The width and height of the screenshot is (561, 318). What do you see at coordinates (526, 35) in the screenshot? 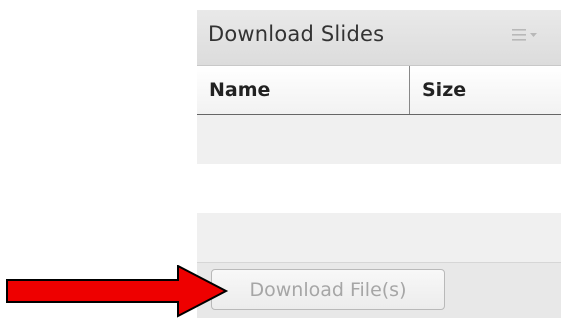
I see `list-menu-icon` at bounding box center [526, 35].